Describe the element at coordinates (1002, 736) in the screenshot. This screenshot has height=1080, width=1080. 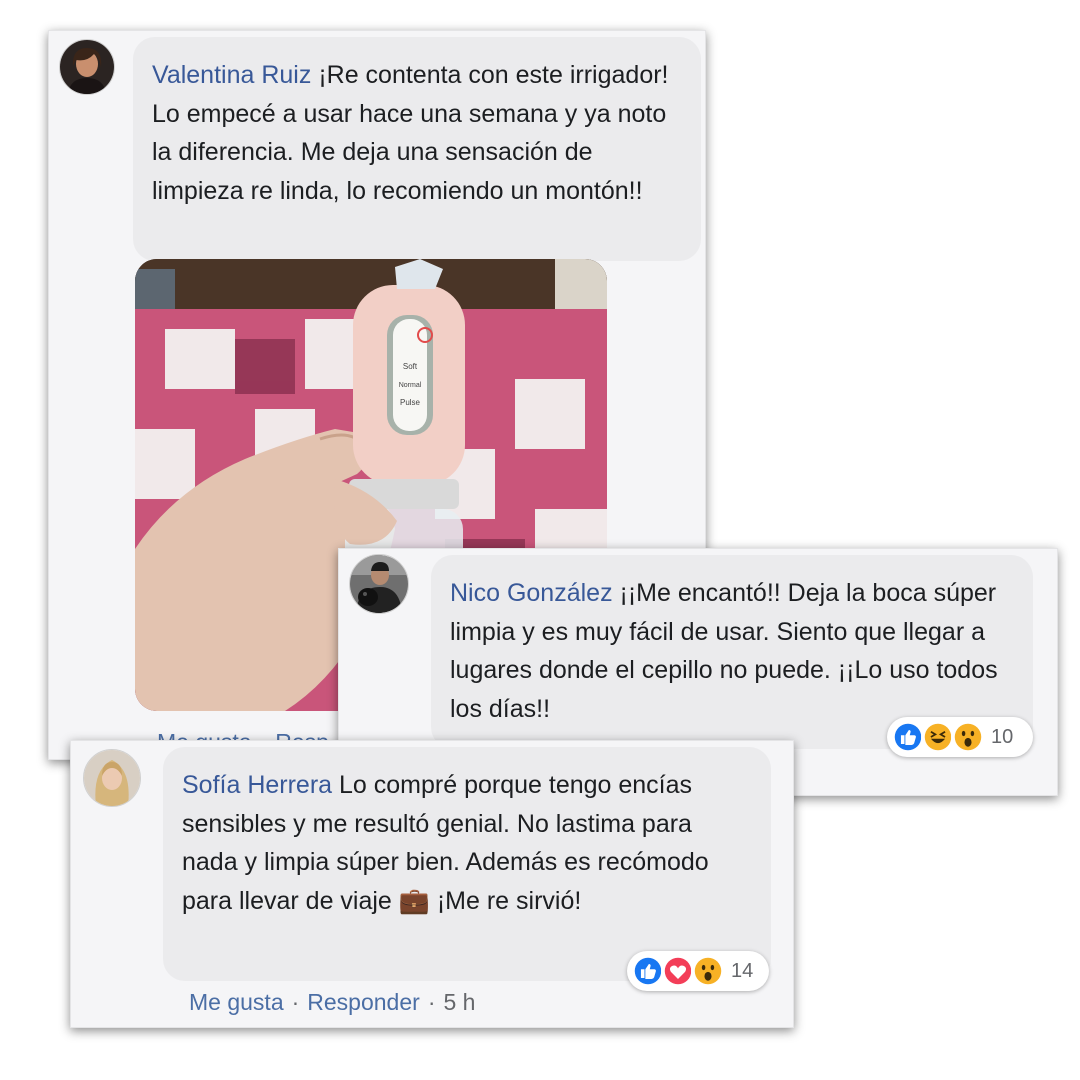
I see `reaction-count: 10` at that location.